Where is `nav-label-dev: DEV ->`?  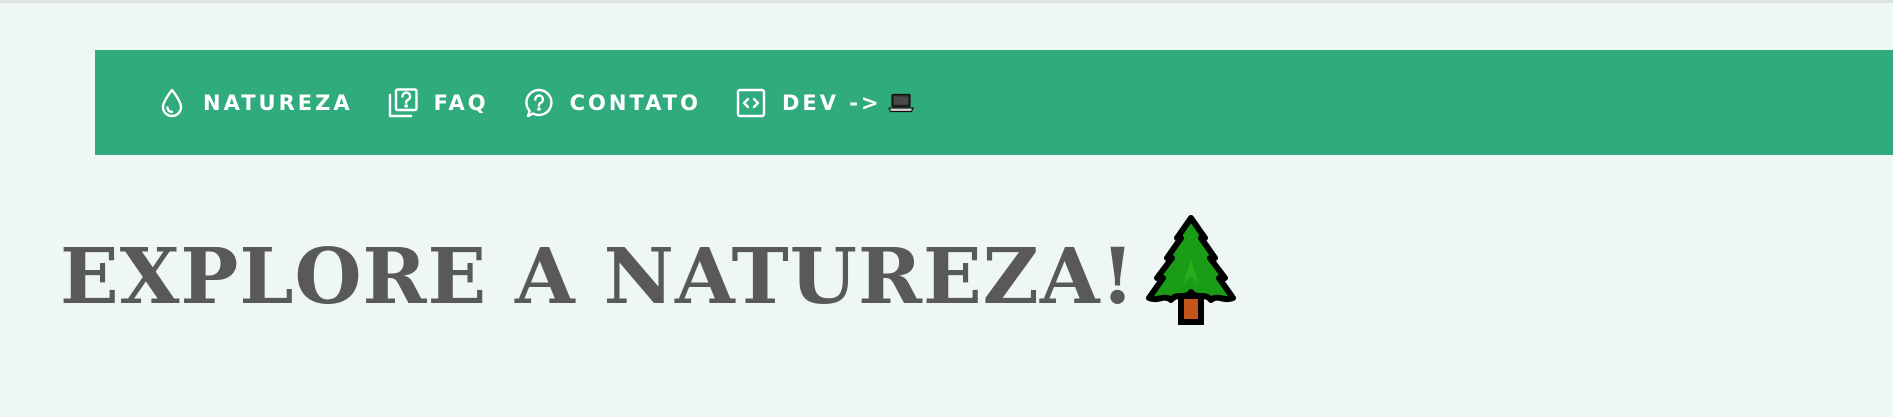
nav-label-dev: DEV -> is located at coordinates (831, 102).